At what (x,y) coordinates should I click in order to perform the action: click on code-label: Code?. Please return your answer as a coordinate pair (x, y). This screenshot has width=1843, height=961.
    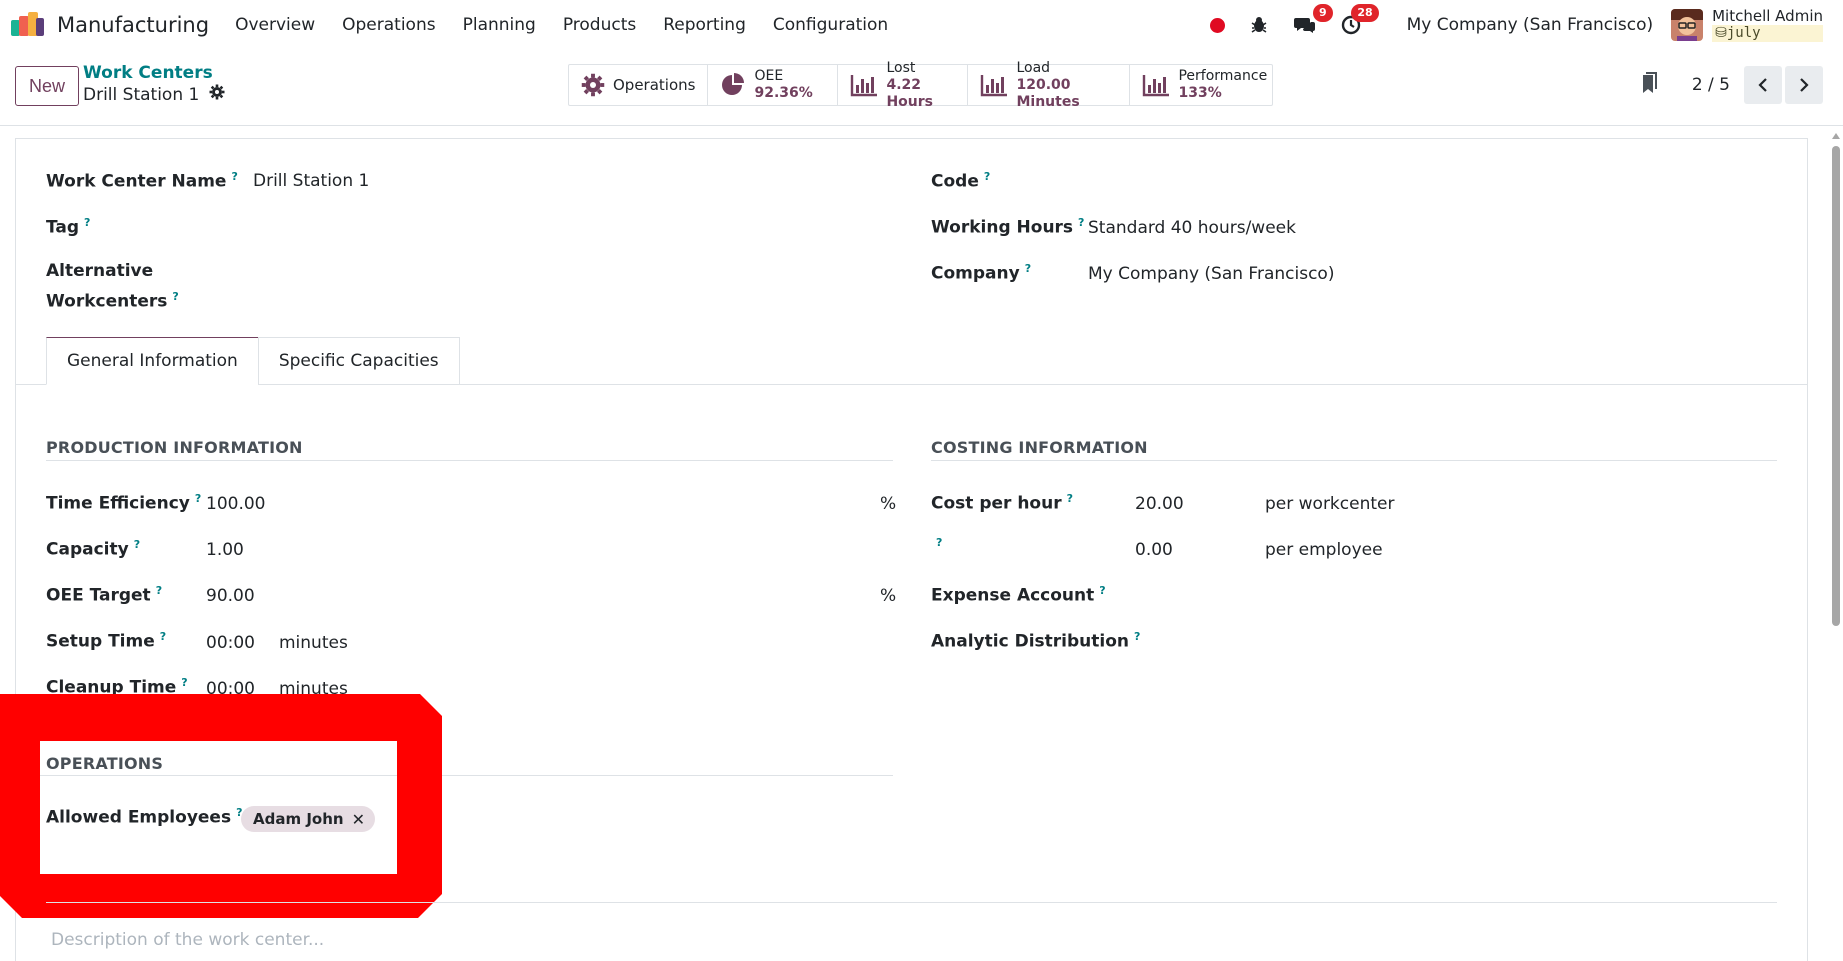
    Looking at the image, I should click on (961, 181).